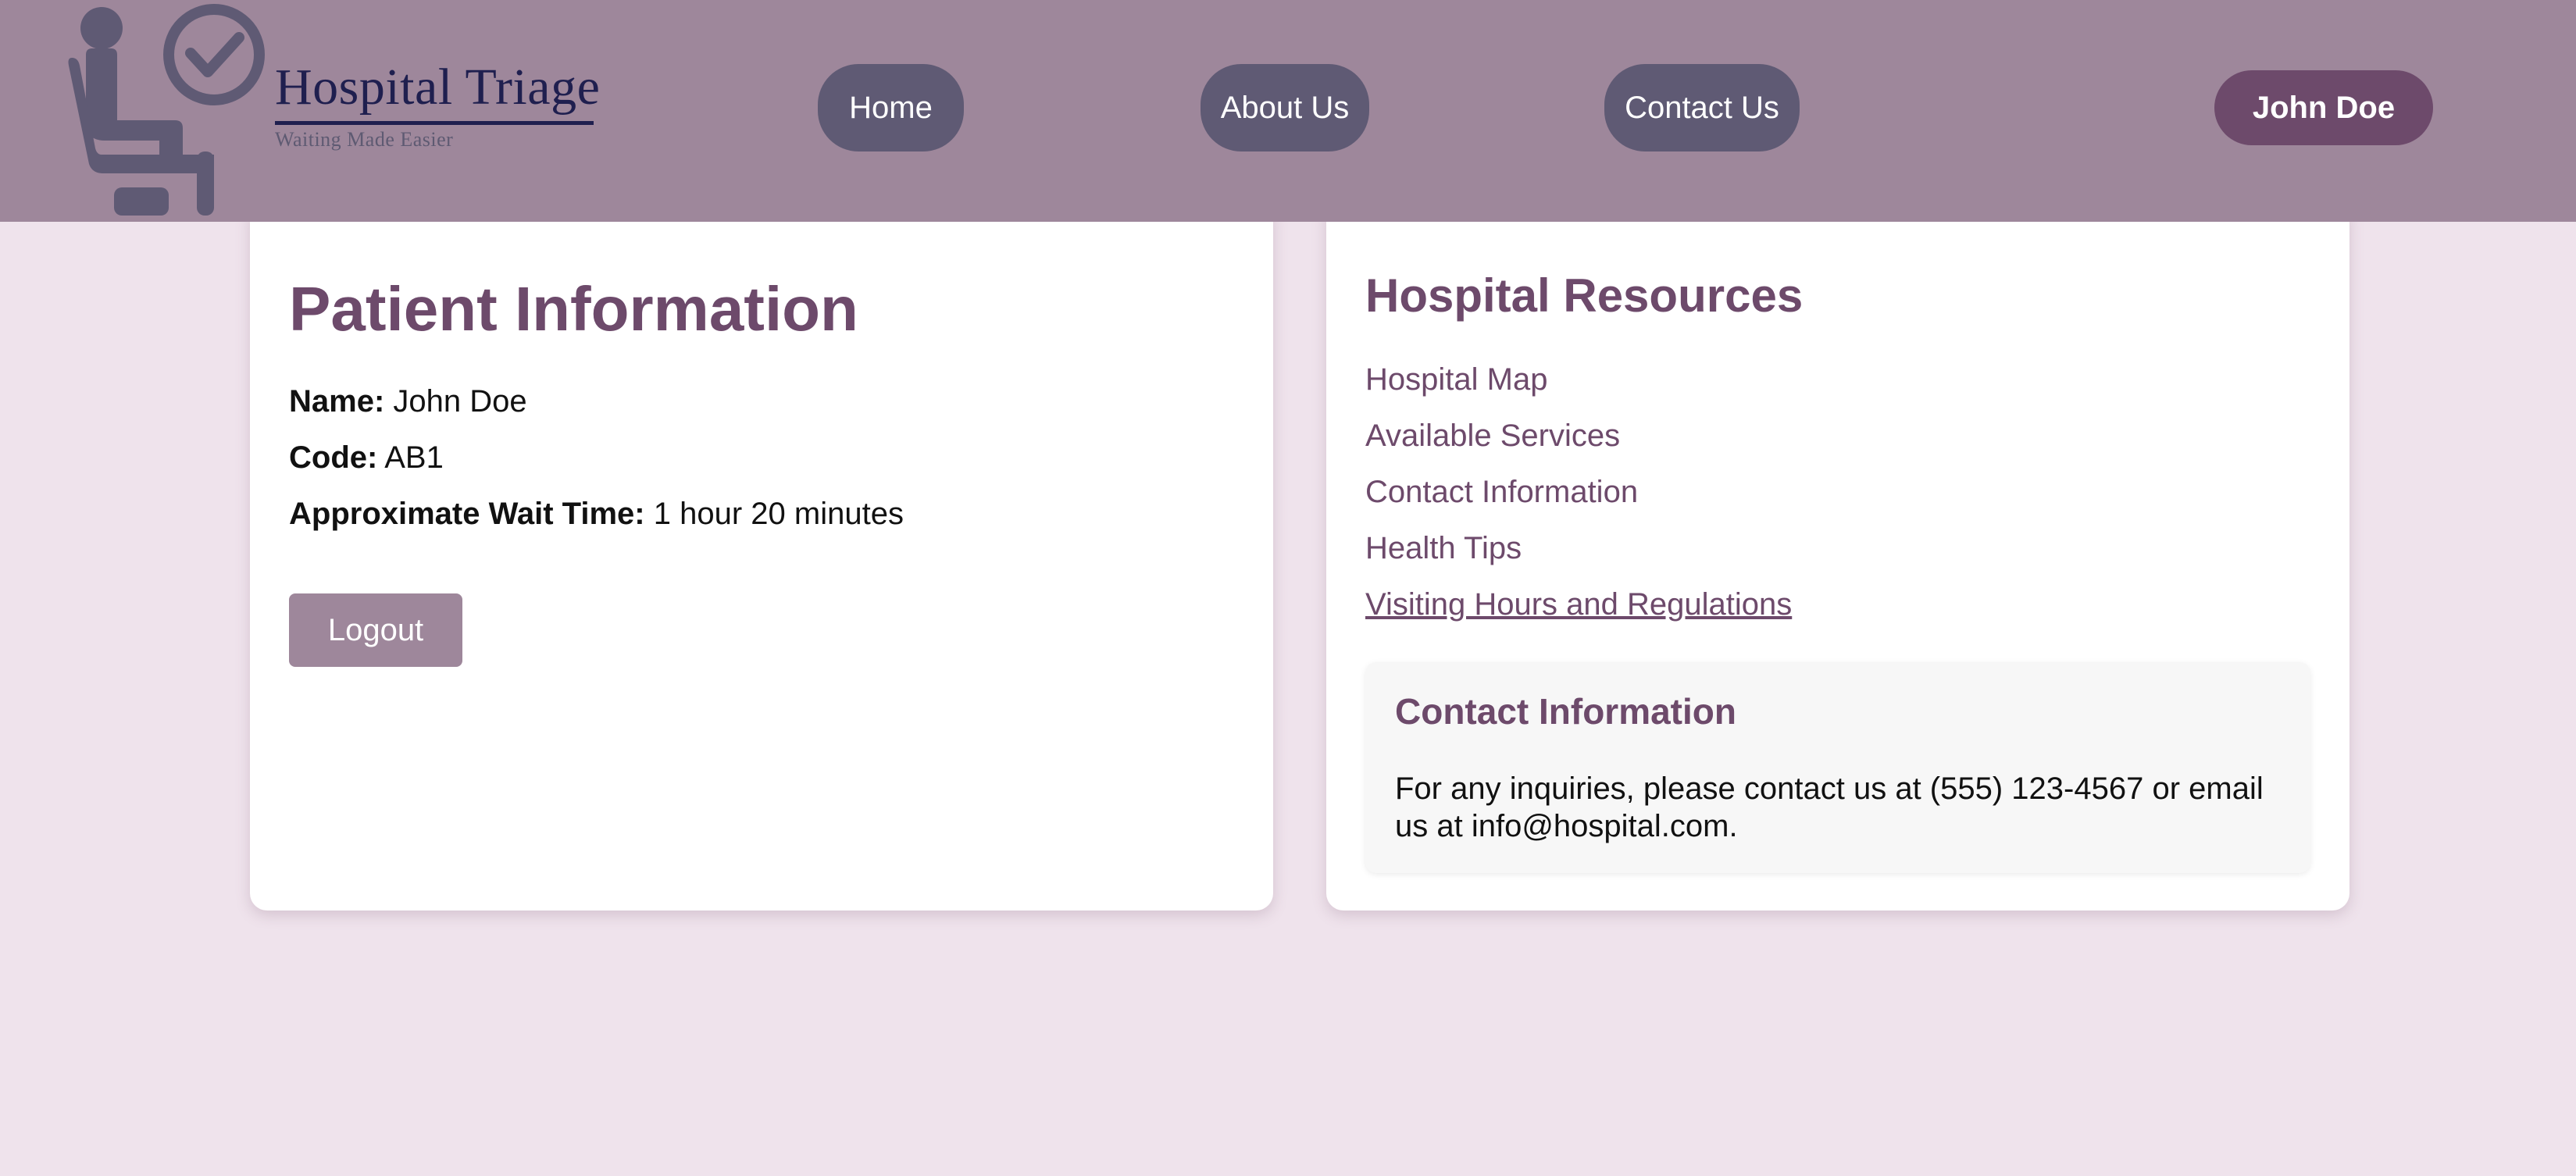 The height and width of the screenshot is (1176, 2576). I want to click on user-account-button: John Doe, so click(2323, 107).